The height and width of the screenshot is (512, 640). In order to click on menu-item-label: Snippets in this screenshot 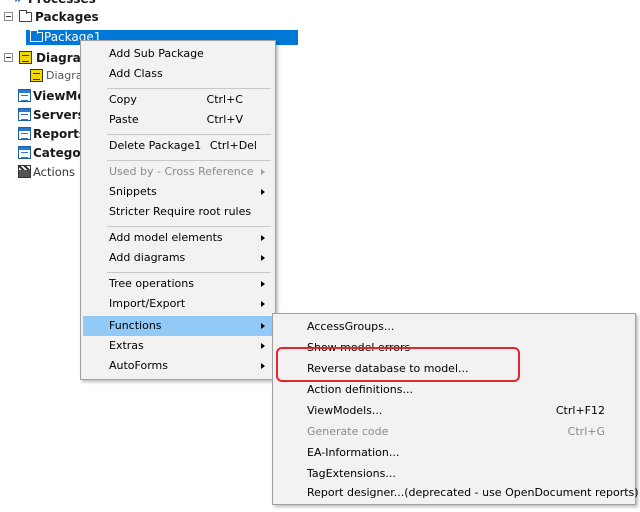, I will do `click(133, 191)`.